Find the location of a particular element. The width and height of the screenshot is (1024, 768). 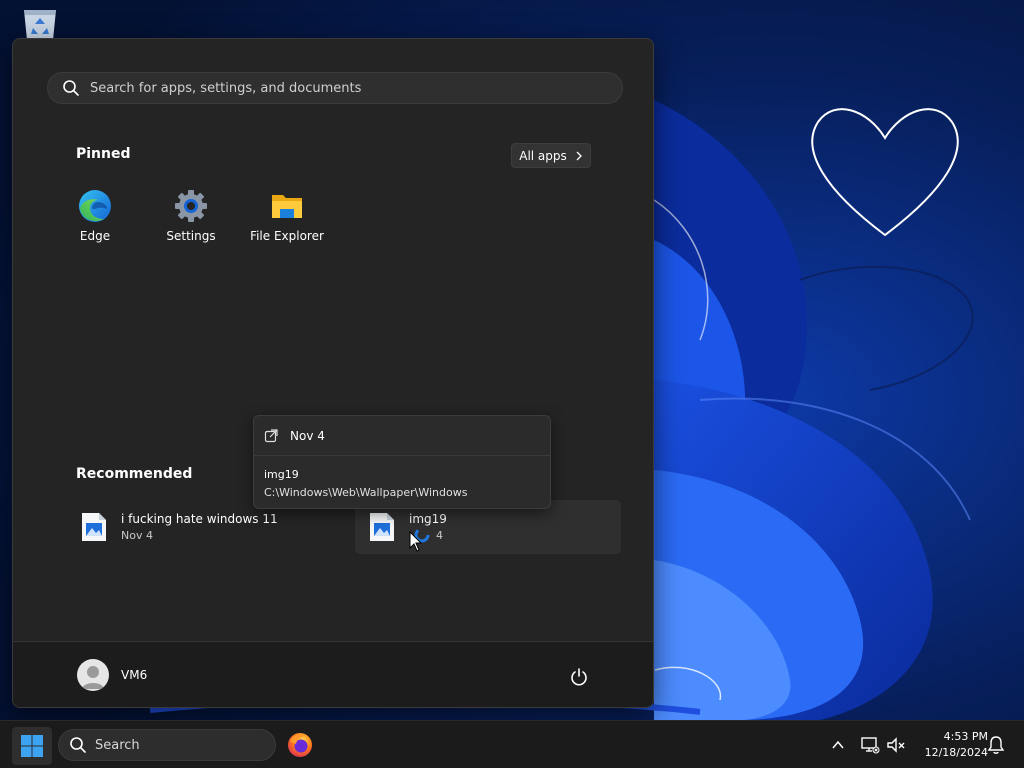

pinned-apps-grid: Edge Settings File Explorer is located at coordinates (191, 221).